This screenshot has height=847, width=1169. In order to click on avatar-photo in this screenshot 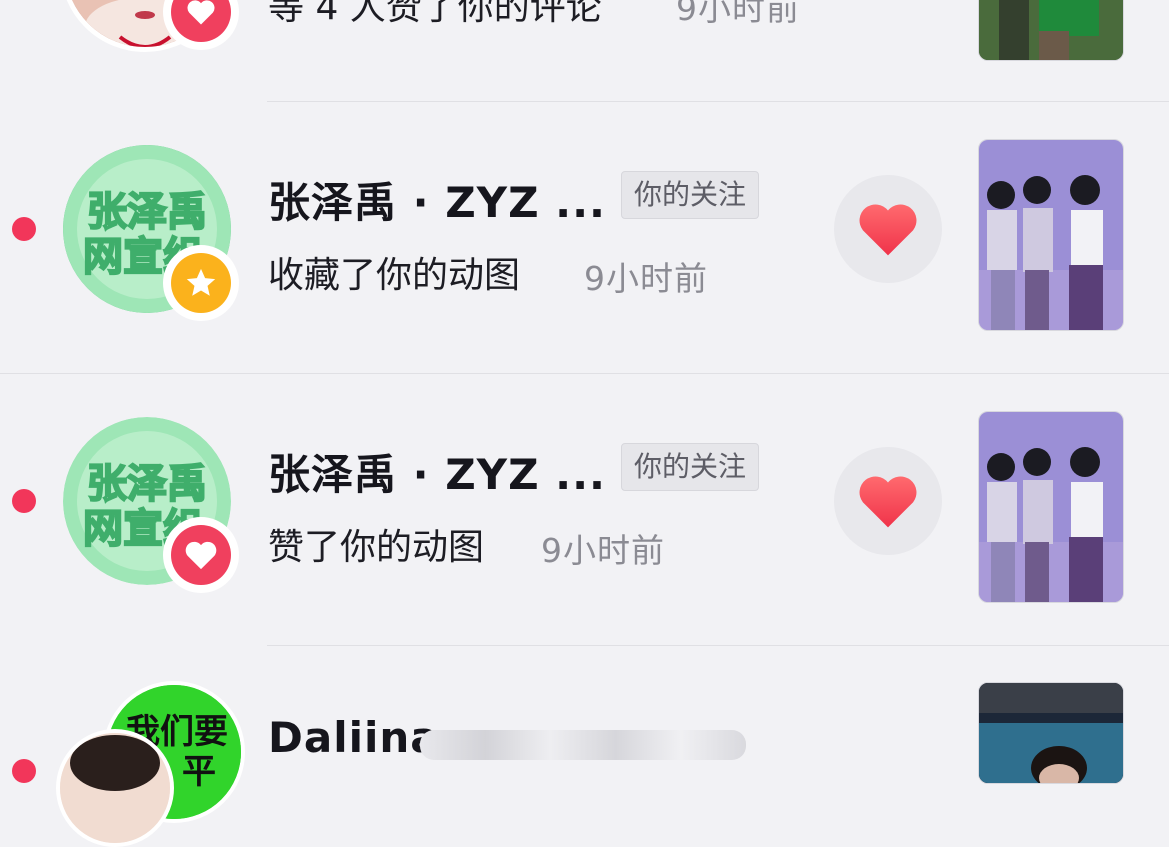, I will do `click(115, 788)`.